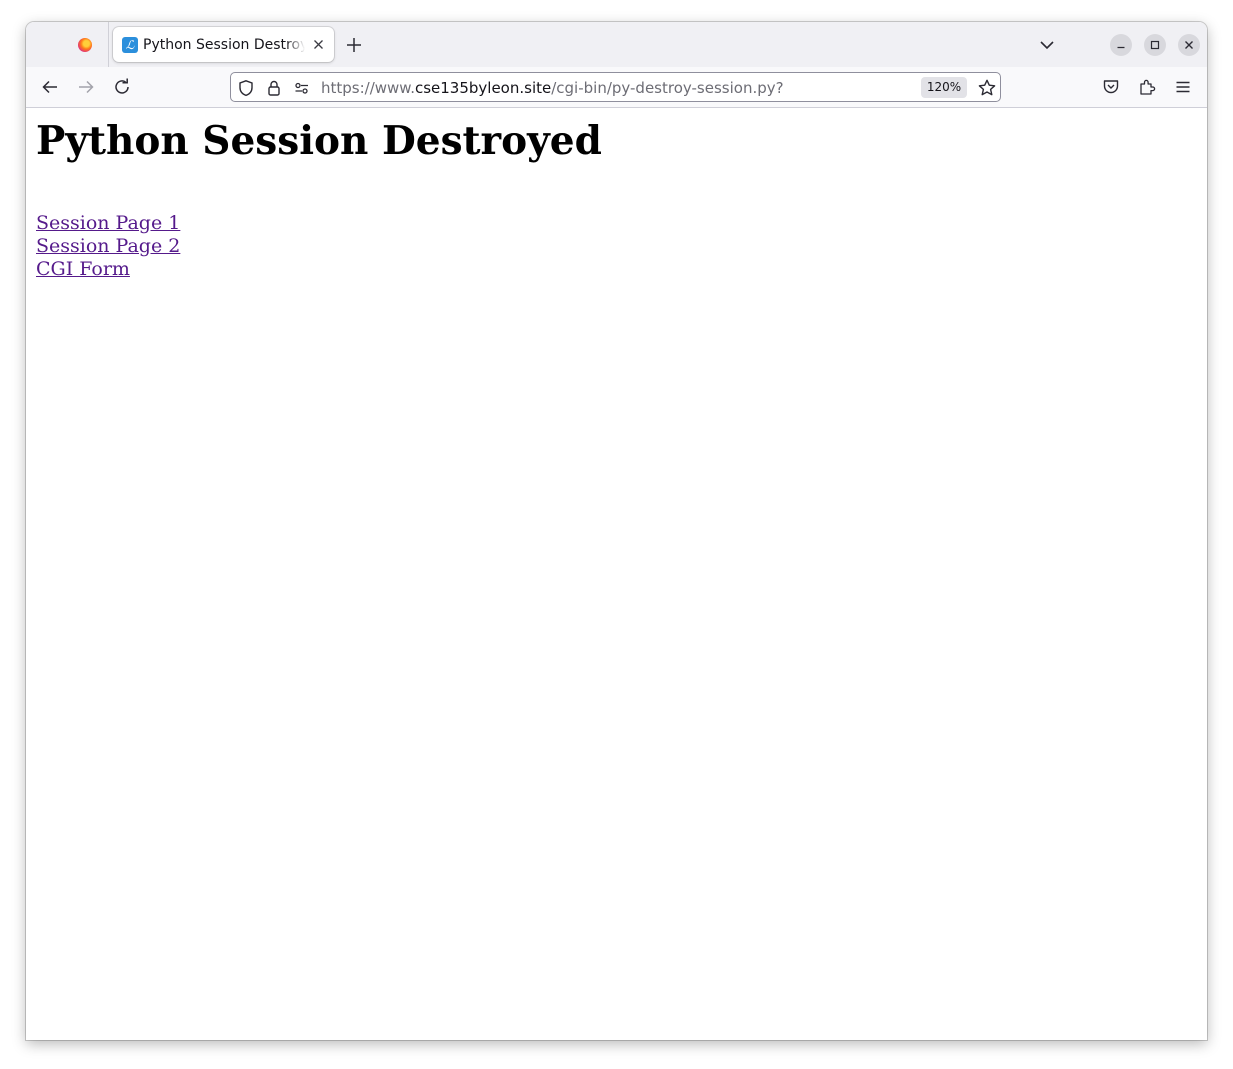  What do you see at coordinates (50, 87) in the screenshot?
I see `back-arrow-icon` at bounding box center [50, 87].